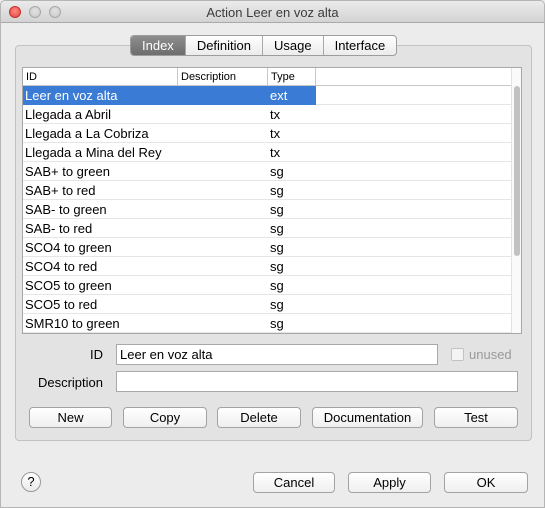 The height and width of the screenshot is (508, 545). What do you see at coordinates (96, 354) in the screenshot?
I see `id-label: ID` at bounding box center [96, 354].